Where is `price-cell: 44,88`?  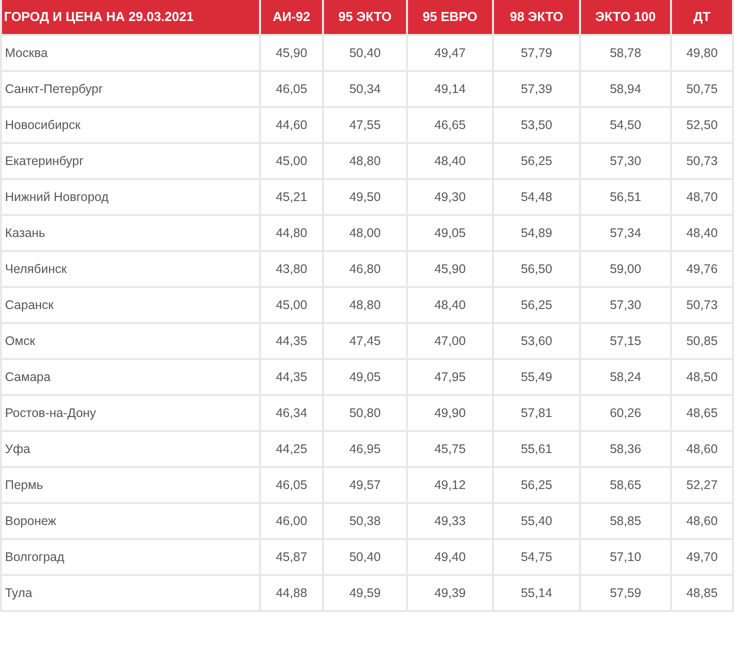
price-cell: 44,88 is located at coordinates (291, 593).